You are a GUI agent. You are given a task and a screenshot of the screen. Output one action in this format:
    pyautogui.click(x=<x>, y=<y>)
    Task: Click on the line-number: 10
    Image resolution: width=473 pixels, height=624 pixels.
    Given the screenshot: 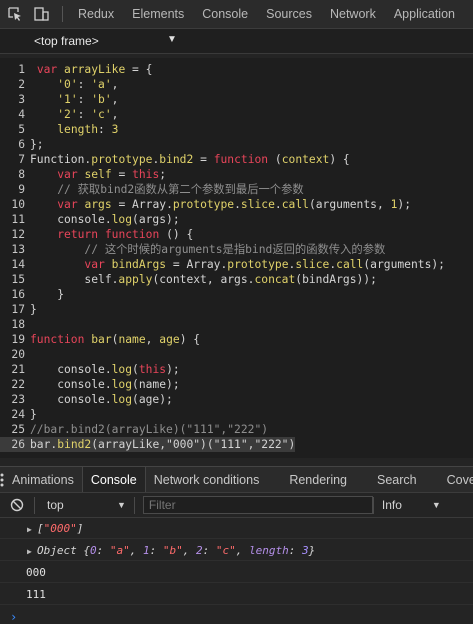 What is the action you would take?
    pyautogui.click(x=18, y=204)
    